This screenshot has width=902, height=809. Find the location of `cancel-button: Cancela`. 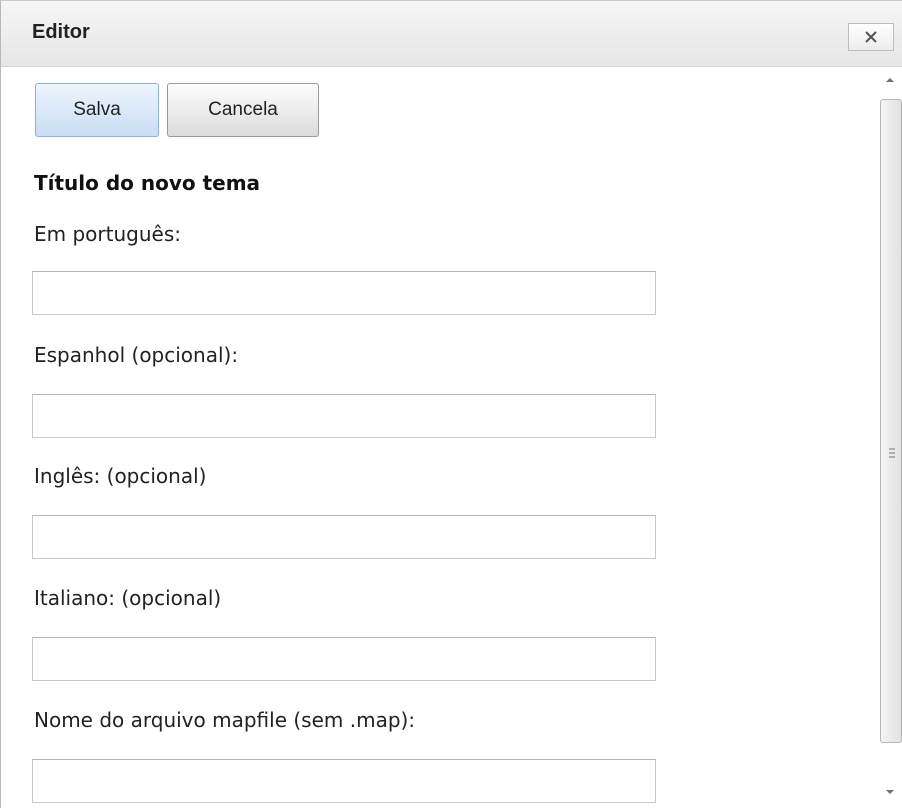

cancel-button: Cancela is located at coordinates (243, 110).